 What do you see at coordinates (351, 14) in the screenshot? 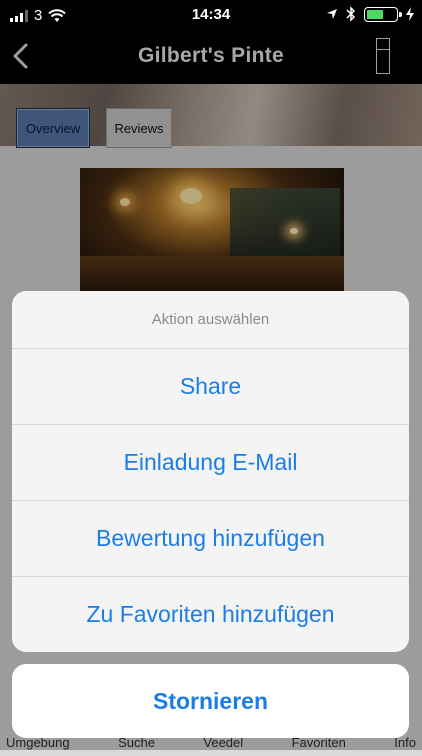
I see `bluetooth-icon` at bounding box center [351, 14].